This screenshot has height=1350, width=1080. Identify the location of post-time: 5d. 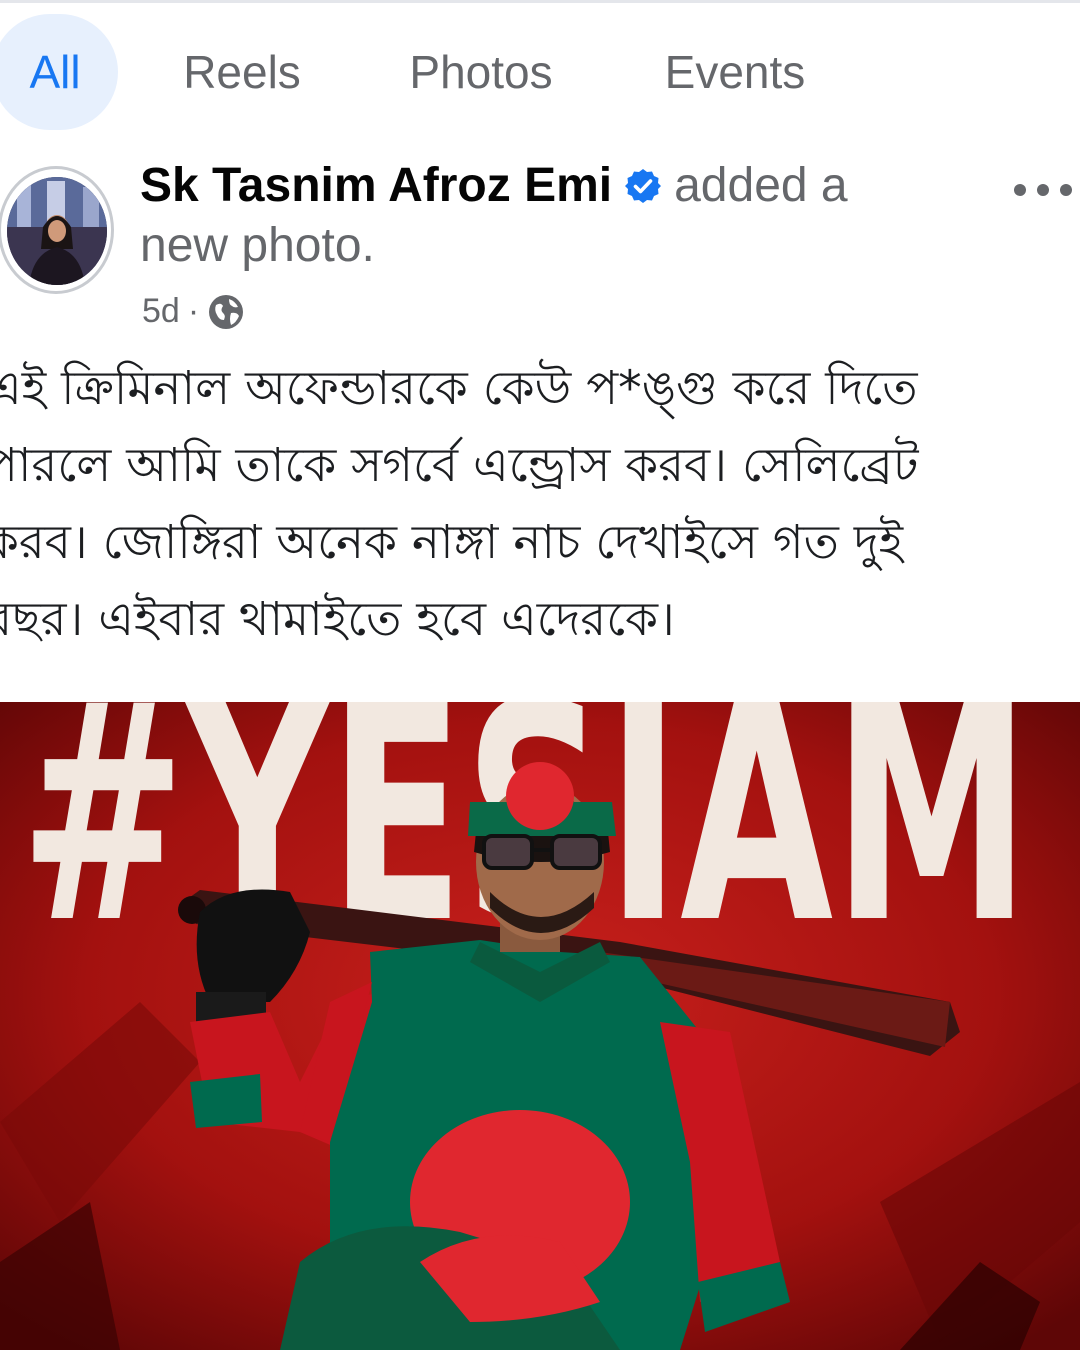
(161, 311).